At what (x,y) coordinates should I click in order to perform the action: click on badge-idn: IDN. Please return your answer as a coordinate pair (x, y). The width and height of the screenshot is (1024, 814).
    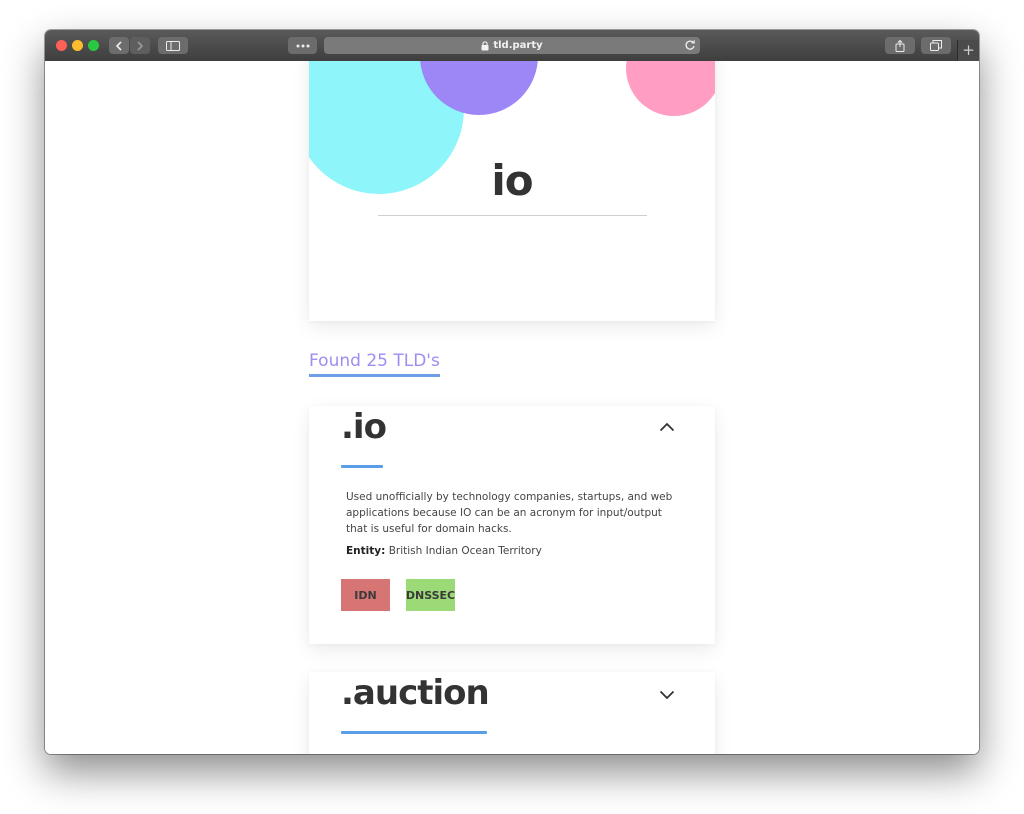
    Looking at the image, I should click on (365, 595).